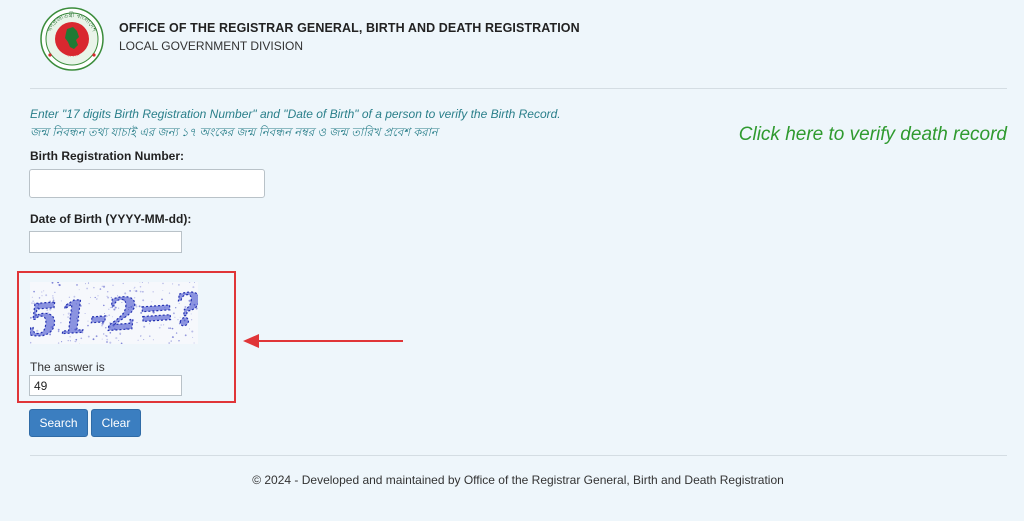 This screenshot has height=521, width=1024. I want to click on birth-registration-number-input, so click(147, 183).